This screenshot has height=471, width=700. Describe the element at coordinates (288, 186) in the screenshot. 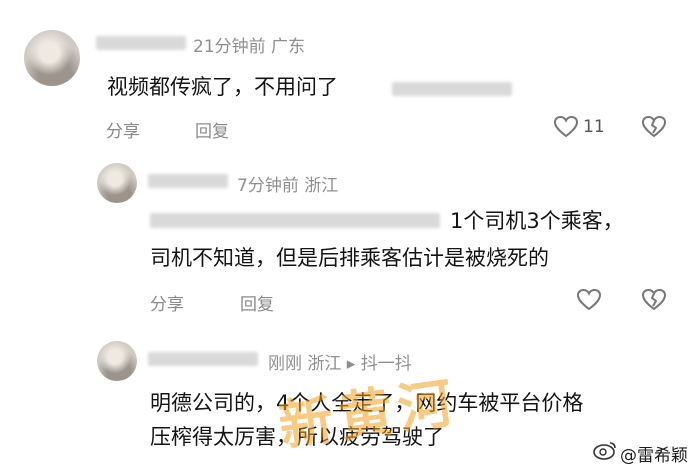

I see `comment-meta: 7分钟前 浙江` at that location.